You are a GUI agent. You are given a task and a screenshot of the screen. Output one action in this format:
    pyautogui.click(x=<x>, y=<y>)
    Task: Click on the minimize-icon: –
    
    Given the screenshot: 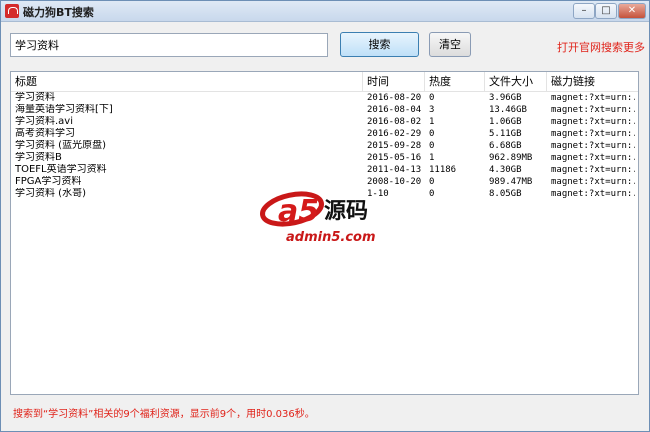 What is the action you would take?
    pyautogui.click(x=584, y=11)
    